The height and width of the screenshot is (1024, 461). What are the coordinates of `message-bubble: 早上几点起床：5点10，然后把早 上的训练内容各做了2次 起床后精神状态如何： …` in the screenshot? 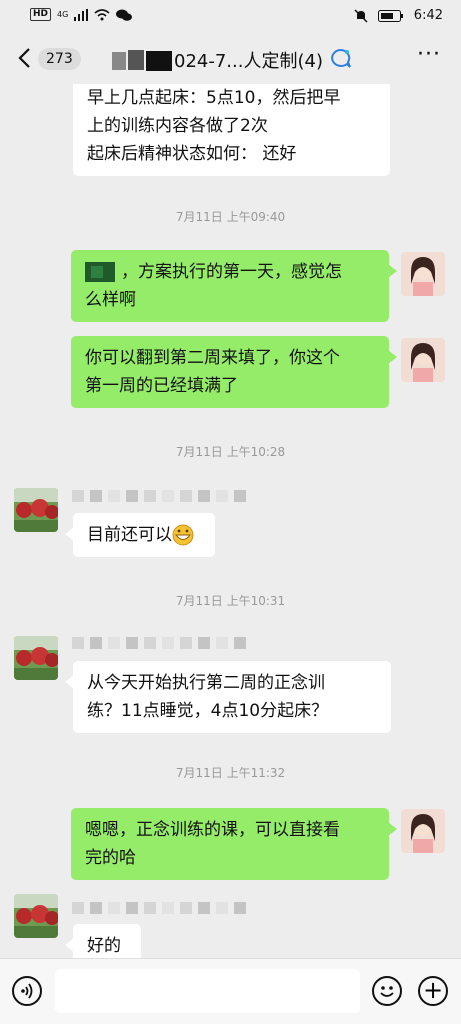 It's located at (231, 130).